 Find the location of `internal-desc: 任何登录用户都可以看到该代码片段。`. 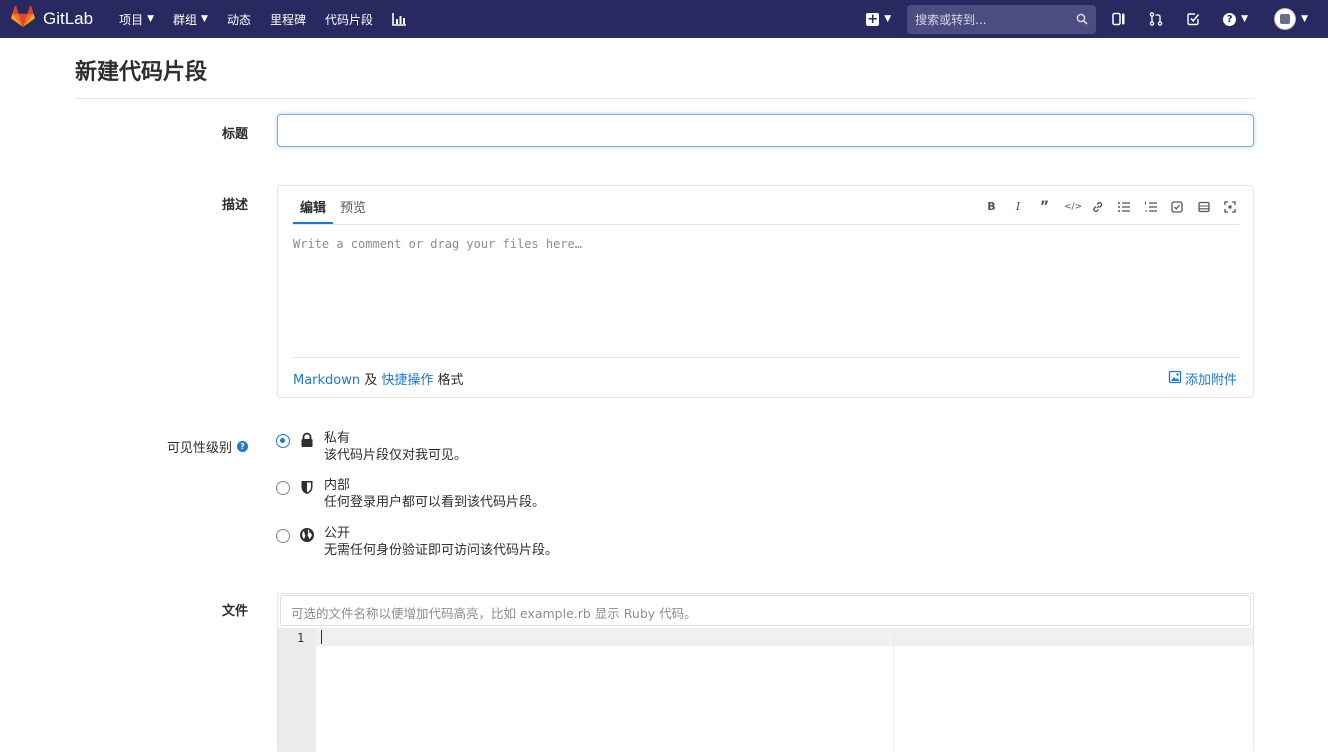

internal-desc: 任何登录用户都可以看到该代码片段。 is located at coordinates (435, 502).